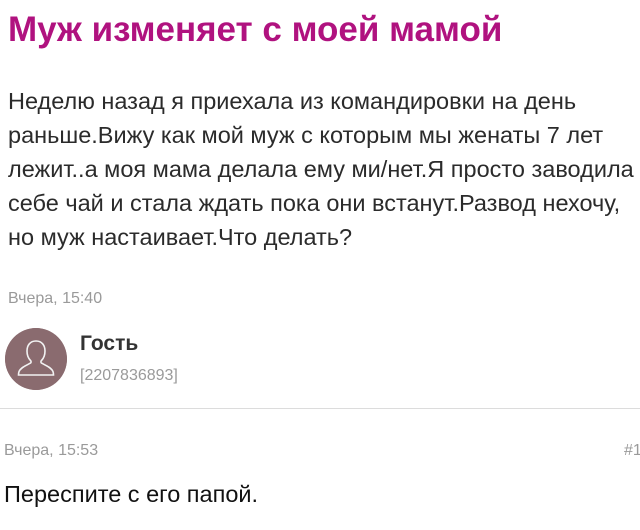 Image resolution: width=640 pixels, height=530 pixels. I want to click on post-date: Вчера, 15:40, so click(55, 298).